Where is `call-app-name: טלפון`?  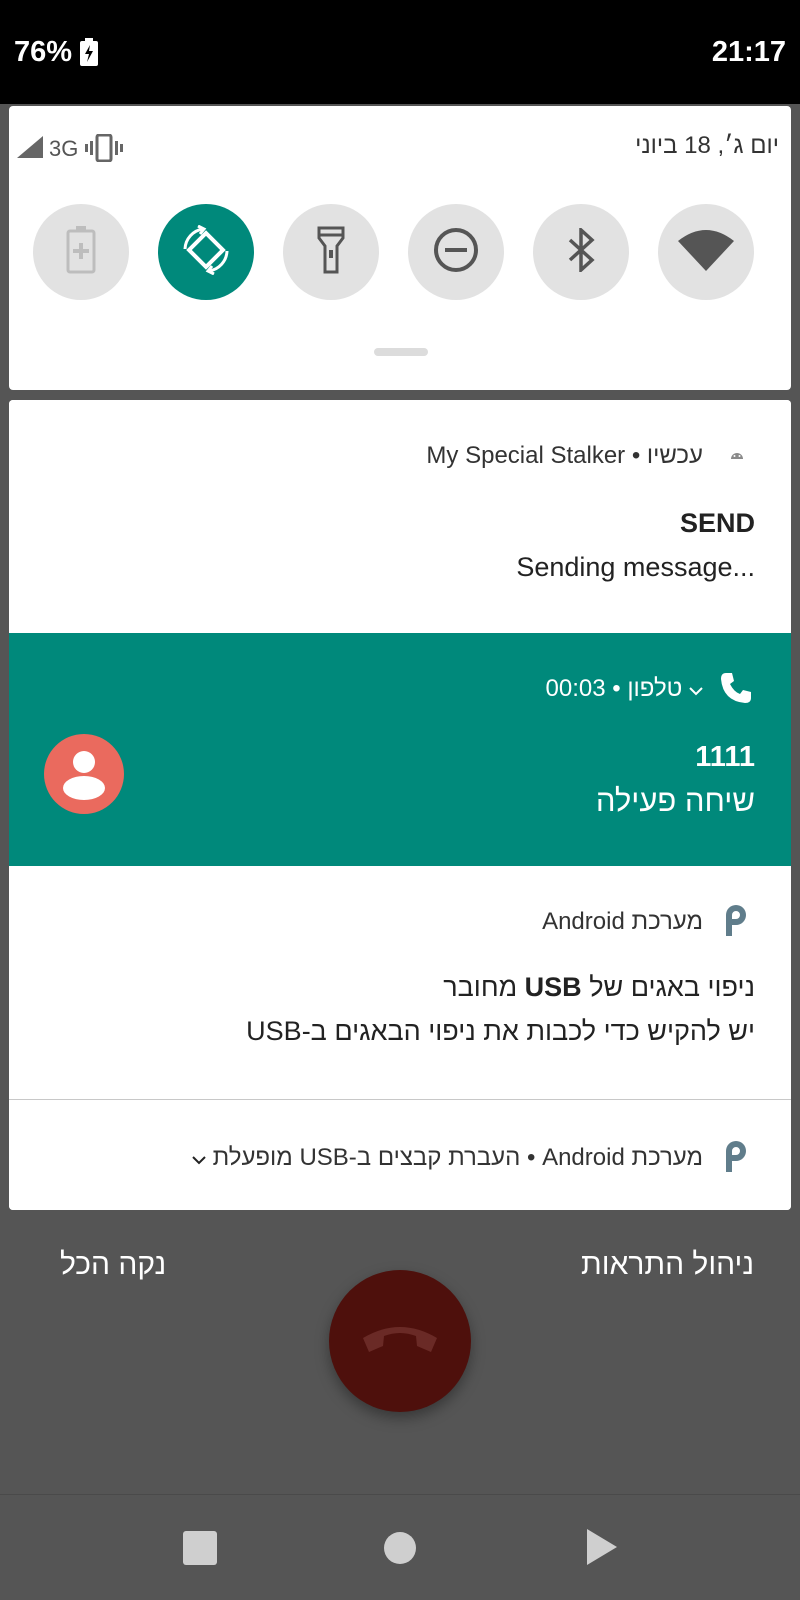 call-app-name: טלפון is located at coordinates (655, 688).